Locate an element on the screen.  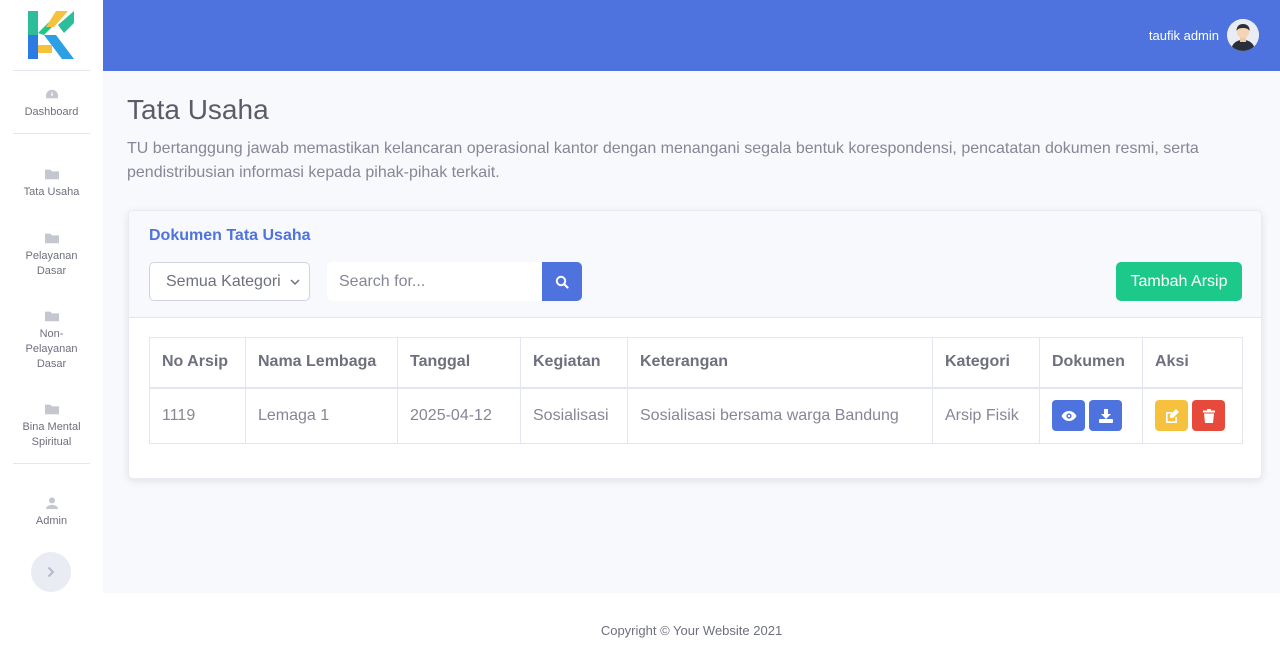
footer-copyright: Copyright © Your Website 2021 is located at coordinates (691, 630).